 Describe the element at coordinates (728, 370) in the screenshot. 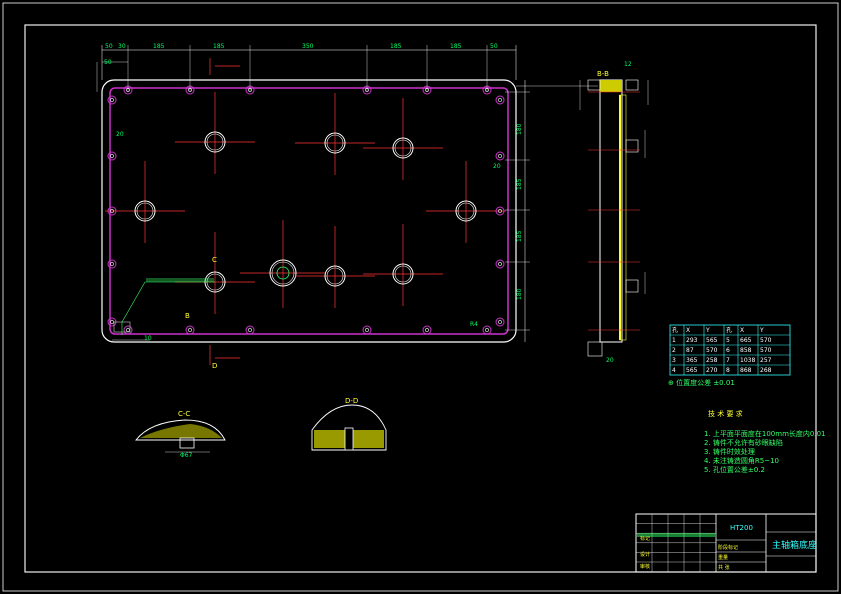

I see `coord-cell: 8` at that location.